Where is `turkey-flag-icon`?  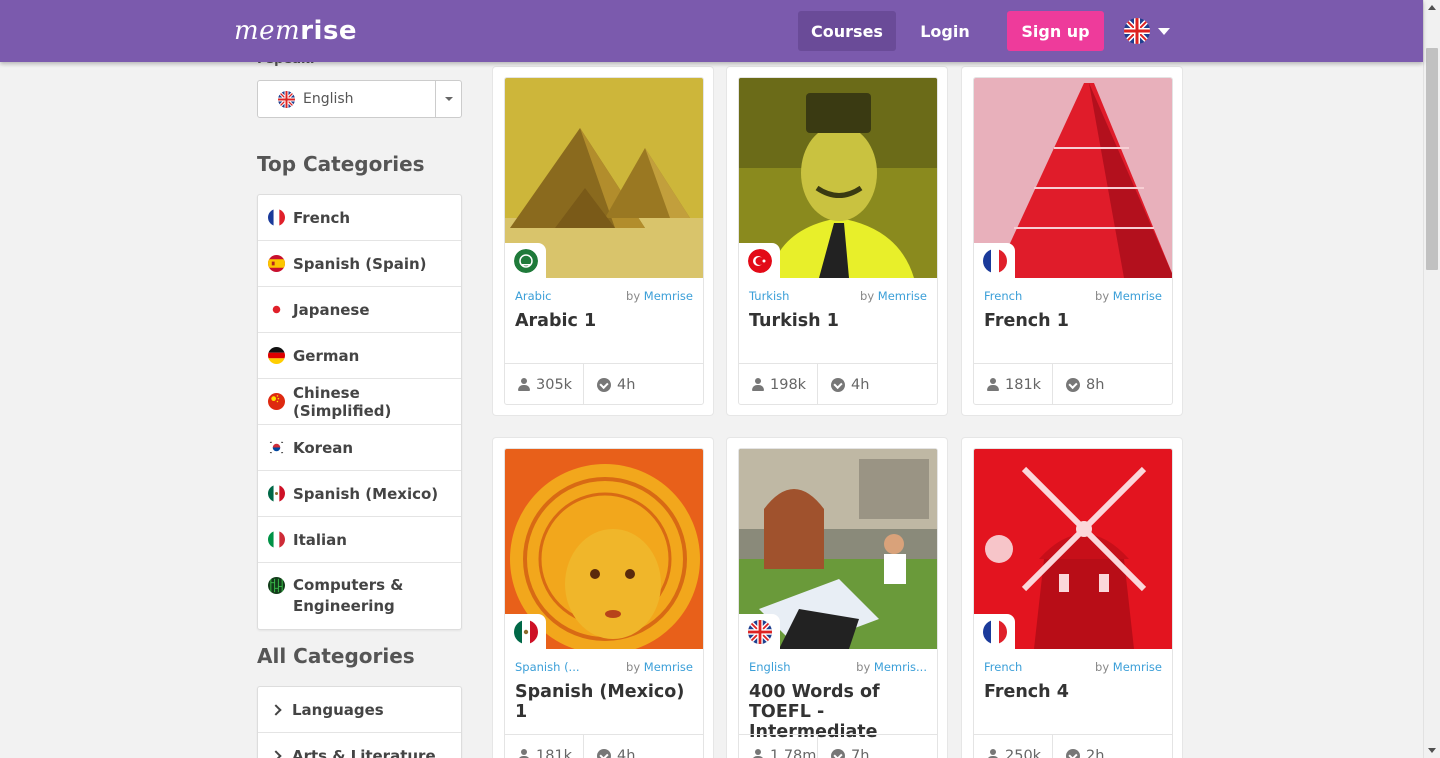
turkey-flag-icon is located at coordinates (759, 261).